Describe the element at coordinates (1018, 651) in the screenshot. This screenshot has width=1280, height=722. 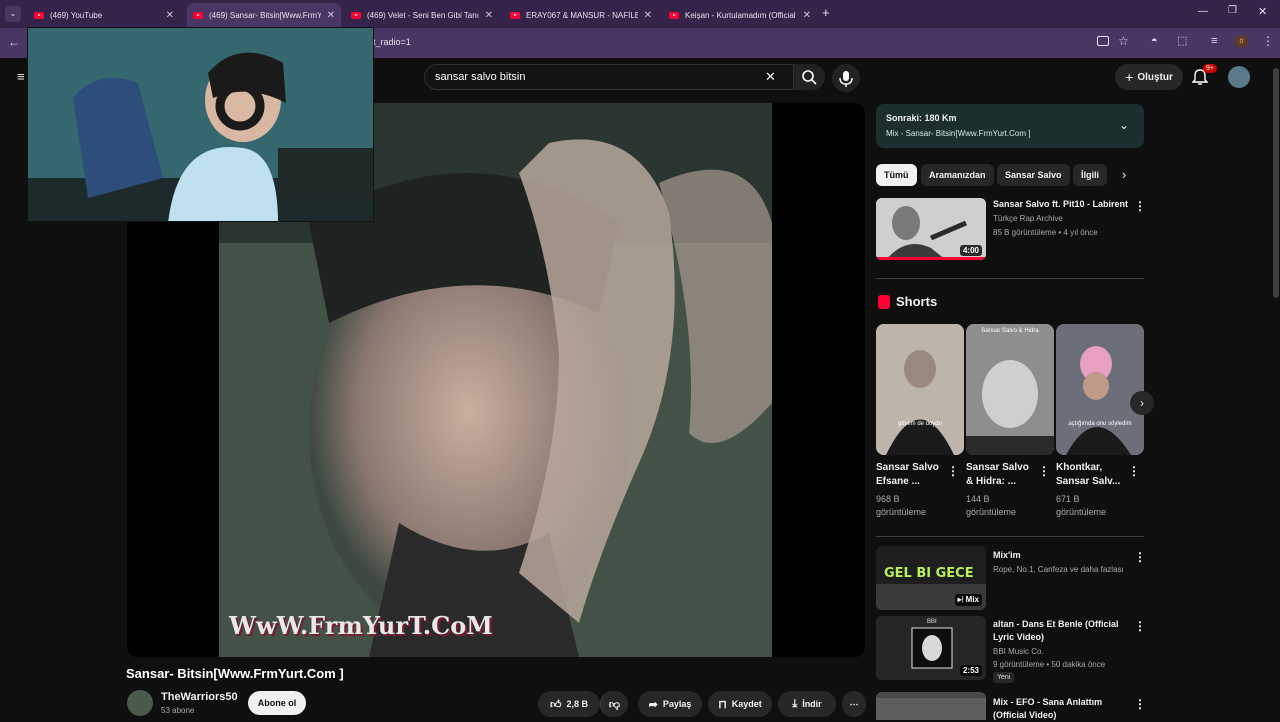
I see `recommended-channel: BBI Music Co.` at that location.